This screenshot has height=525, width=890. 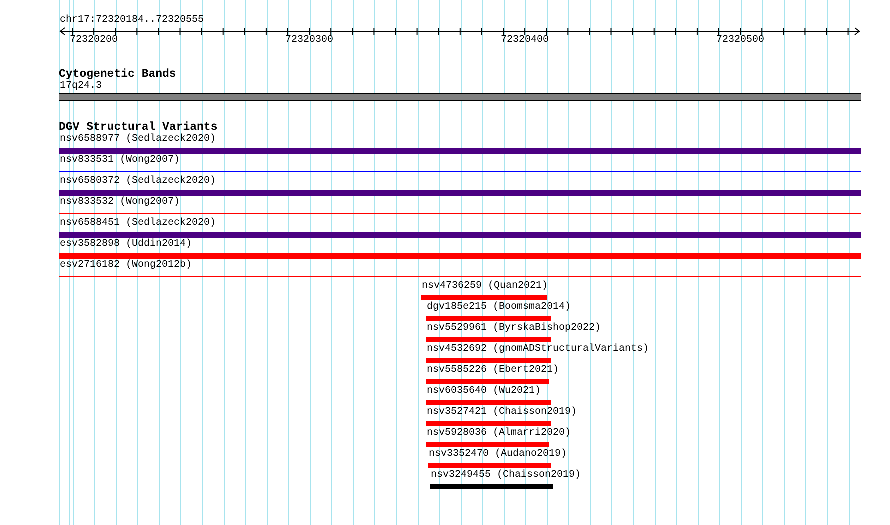 I want to click on feature-label: nsv5928036 (Almarri2020), so click(x=499, y=434).